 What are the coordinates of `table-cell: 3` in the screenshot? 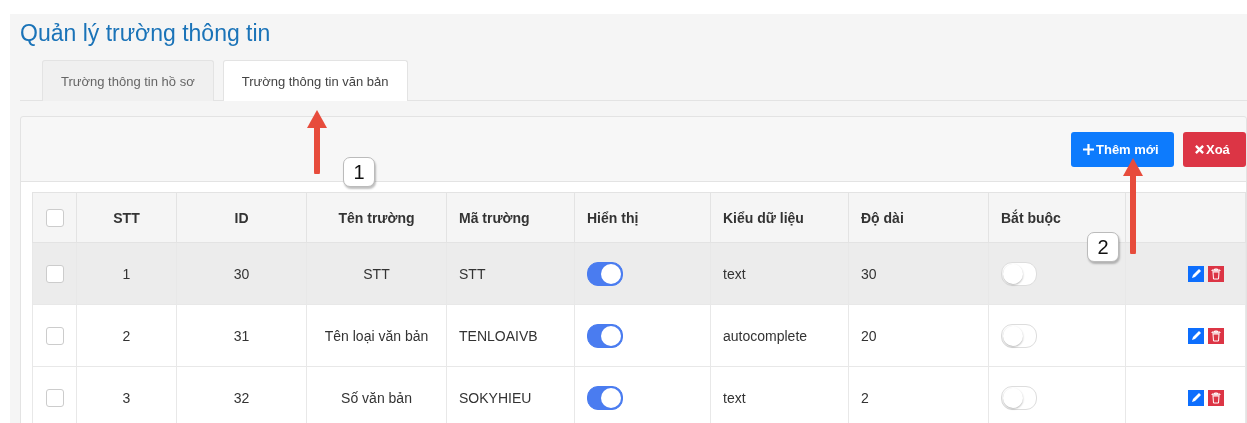 It's located at (126, 397).